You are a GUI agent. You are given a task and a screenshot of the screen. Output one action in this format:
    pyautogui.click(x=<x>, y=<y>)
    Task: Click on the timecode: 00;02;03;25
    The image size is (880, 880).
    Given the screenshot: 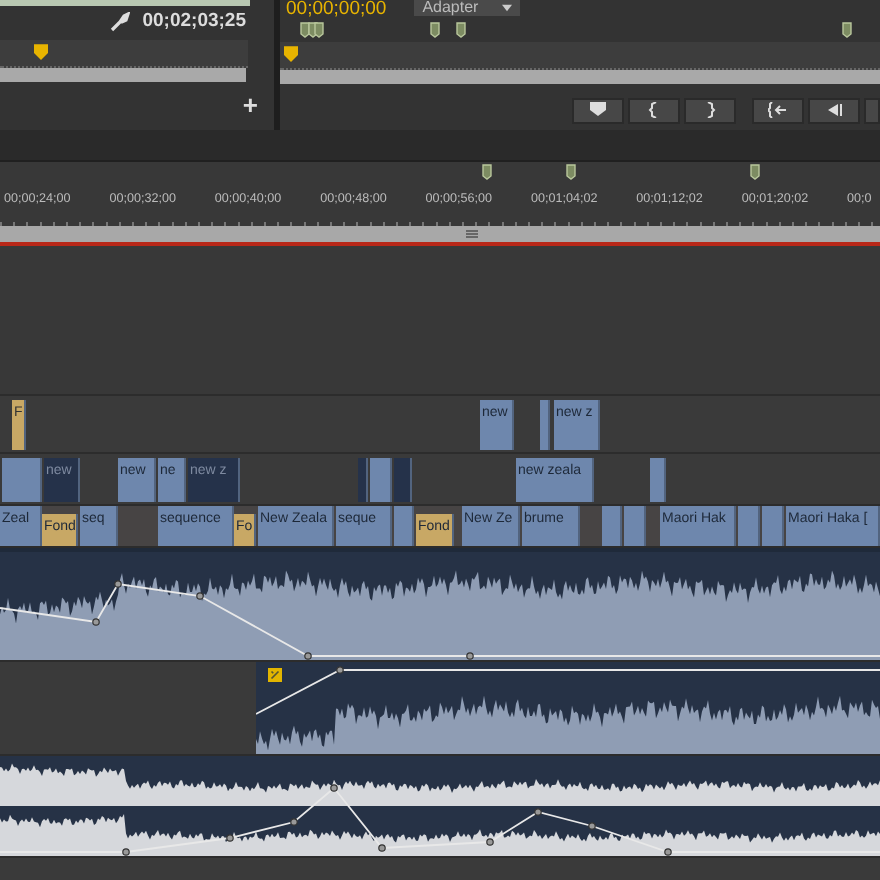 What is the action you would take?
    pyautogui.click(x=194, y=21)
    